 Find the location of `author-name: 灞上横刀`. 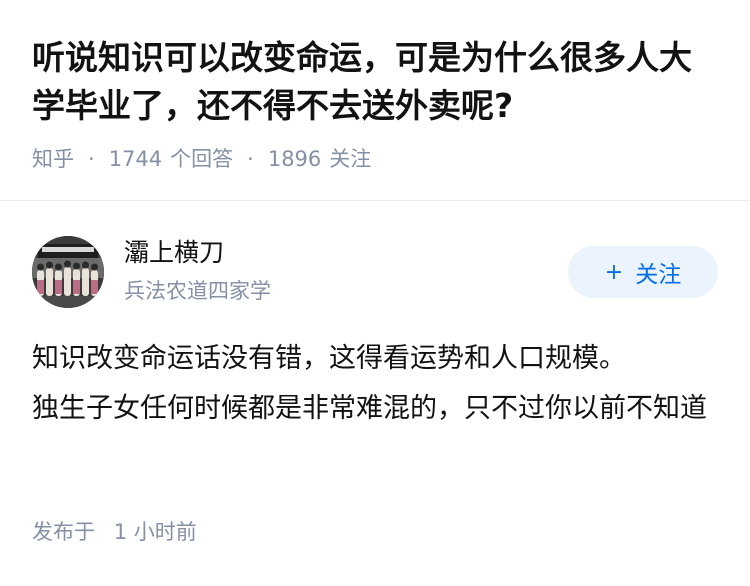

author-name: 灞上横刀 is located at coordinates (174, 253).